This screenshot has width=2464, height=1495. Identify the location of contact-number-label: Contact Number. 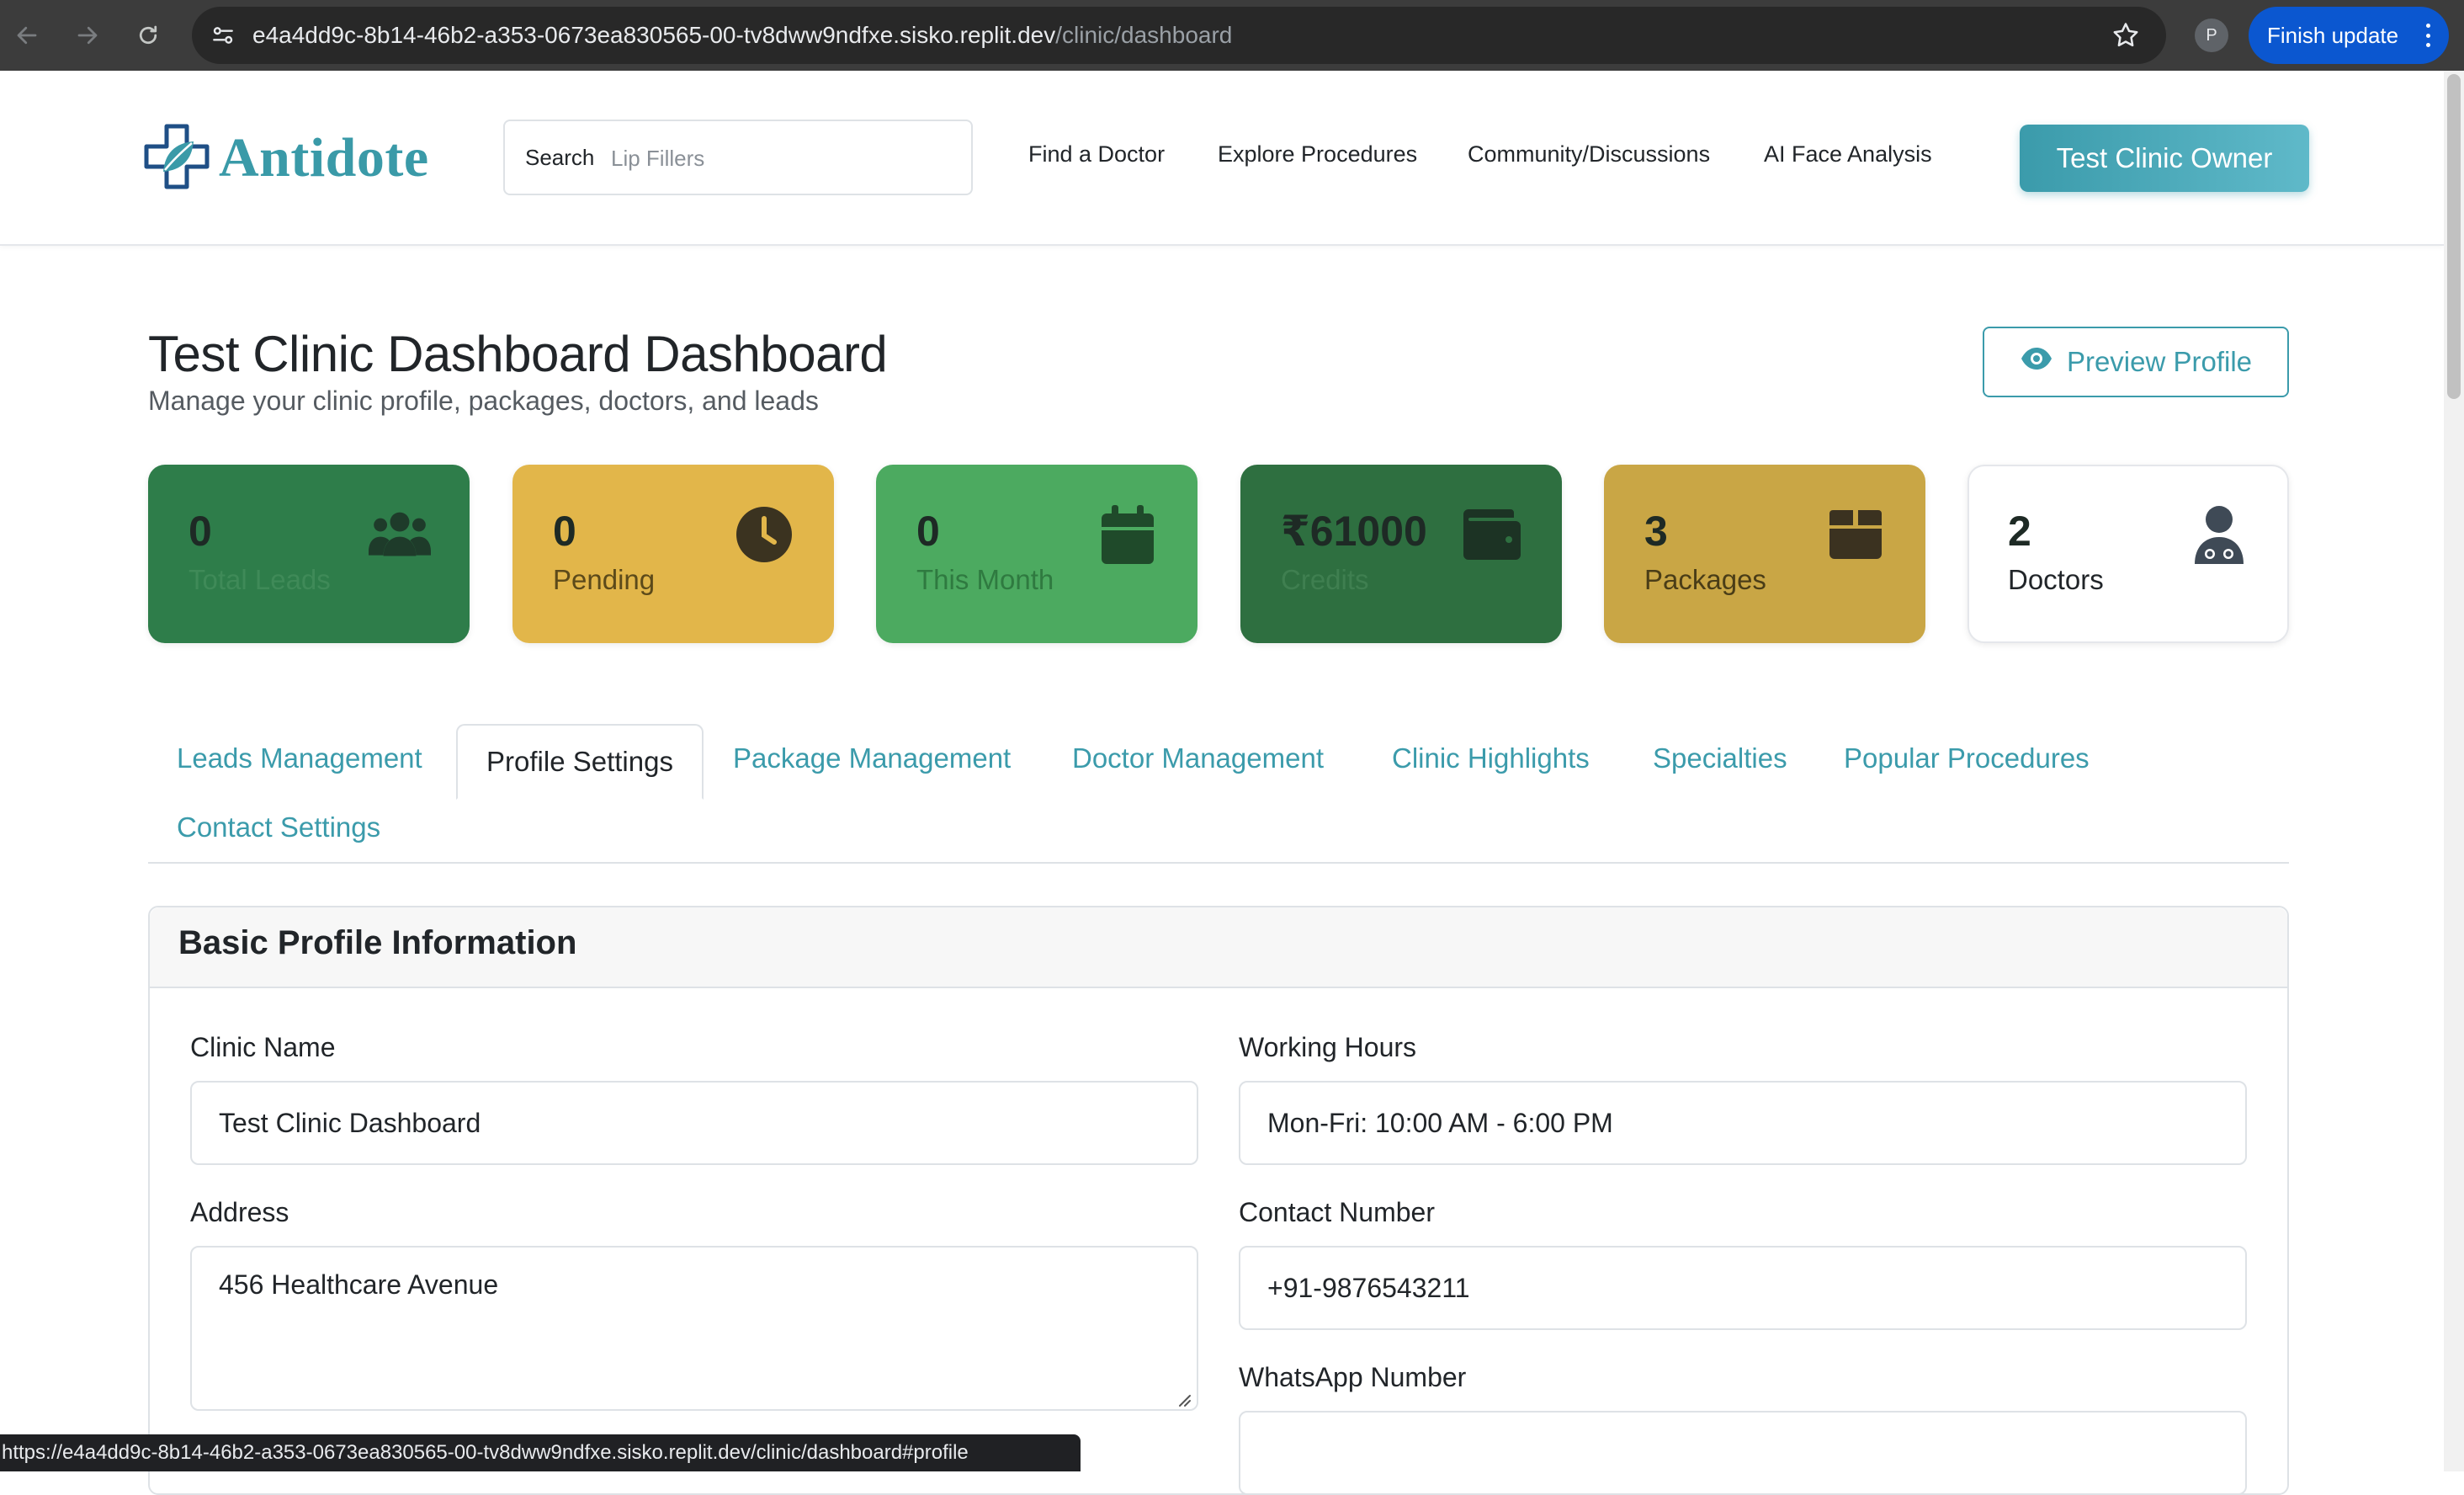
(1337, 1212).